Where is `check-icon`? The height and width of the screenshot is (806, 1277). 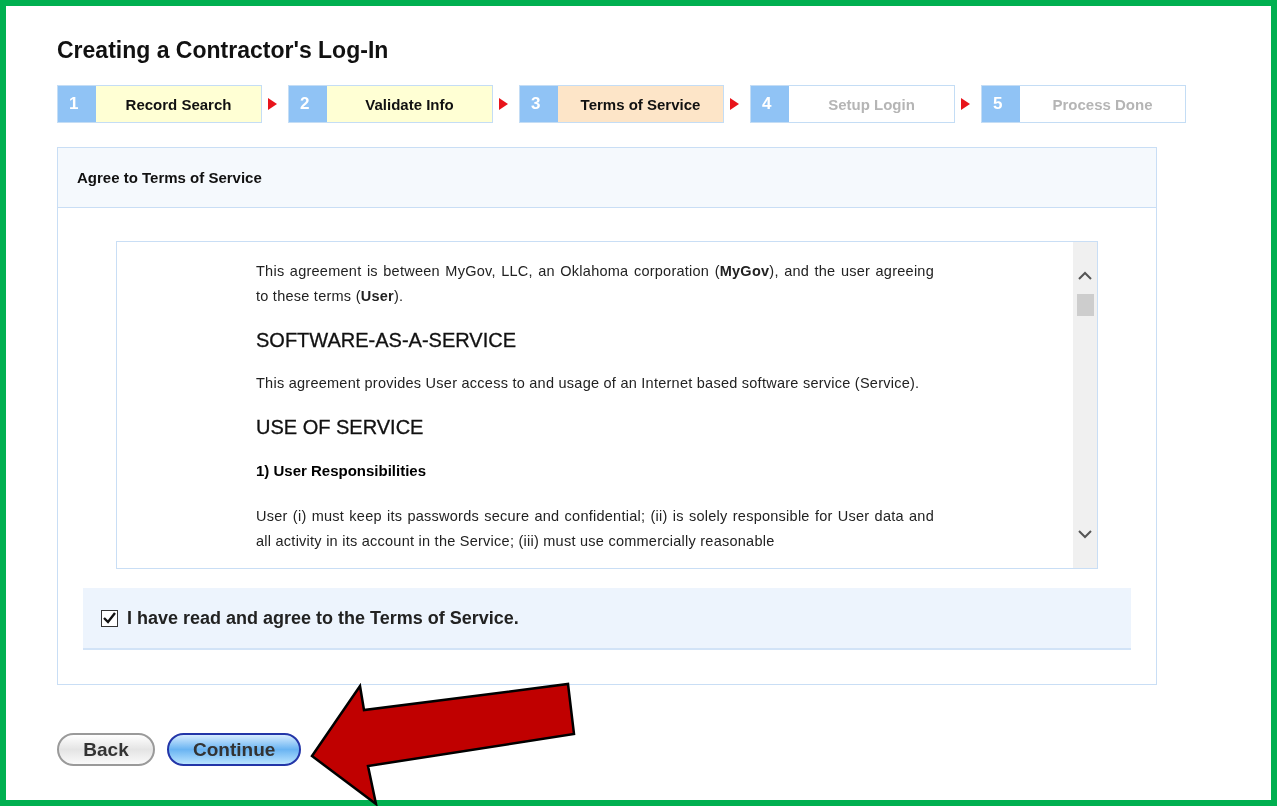 check-icon is located at coordinates (109, 618).